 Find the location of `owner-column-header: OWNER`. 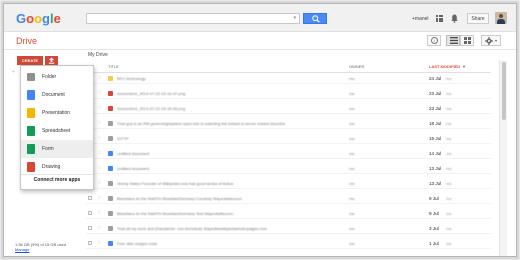

owner-column-header: OWNER is located at coordinates (356, 66).